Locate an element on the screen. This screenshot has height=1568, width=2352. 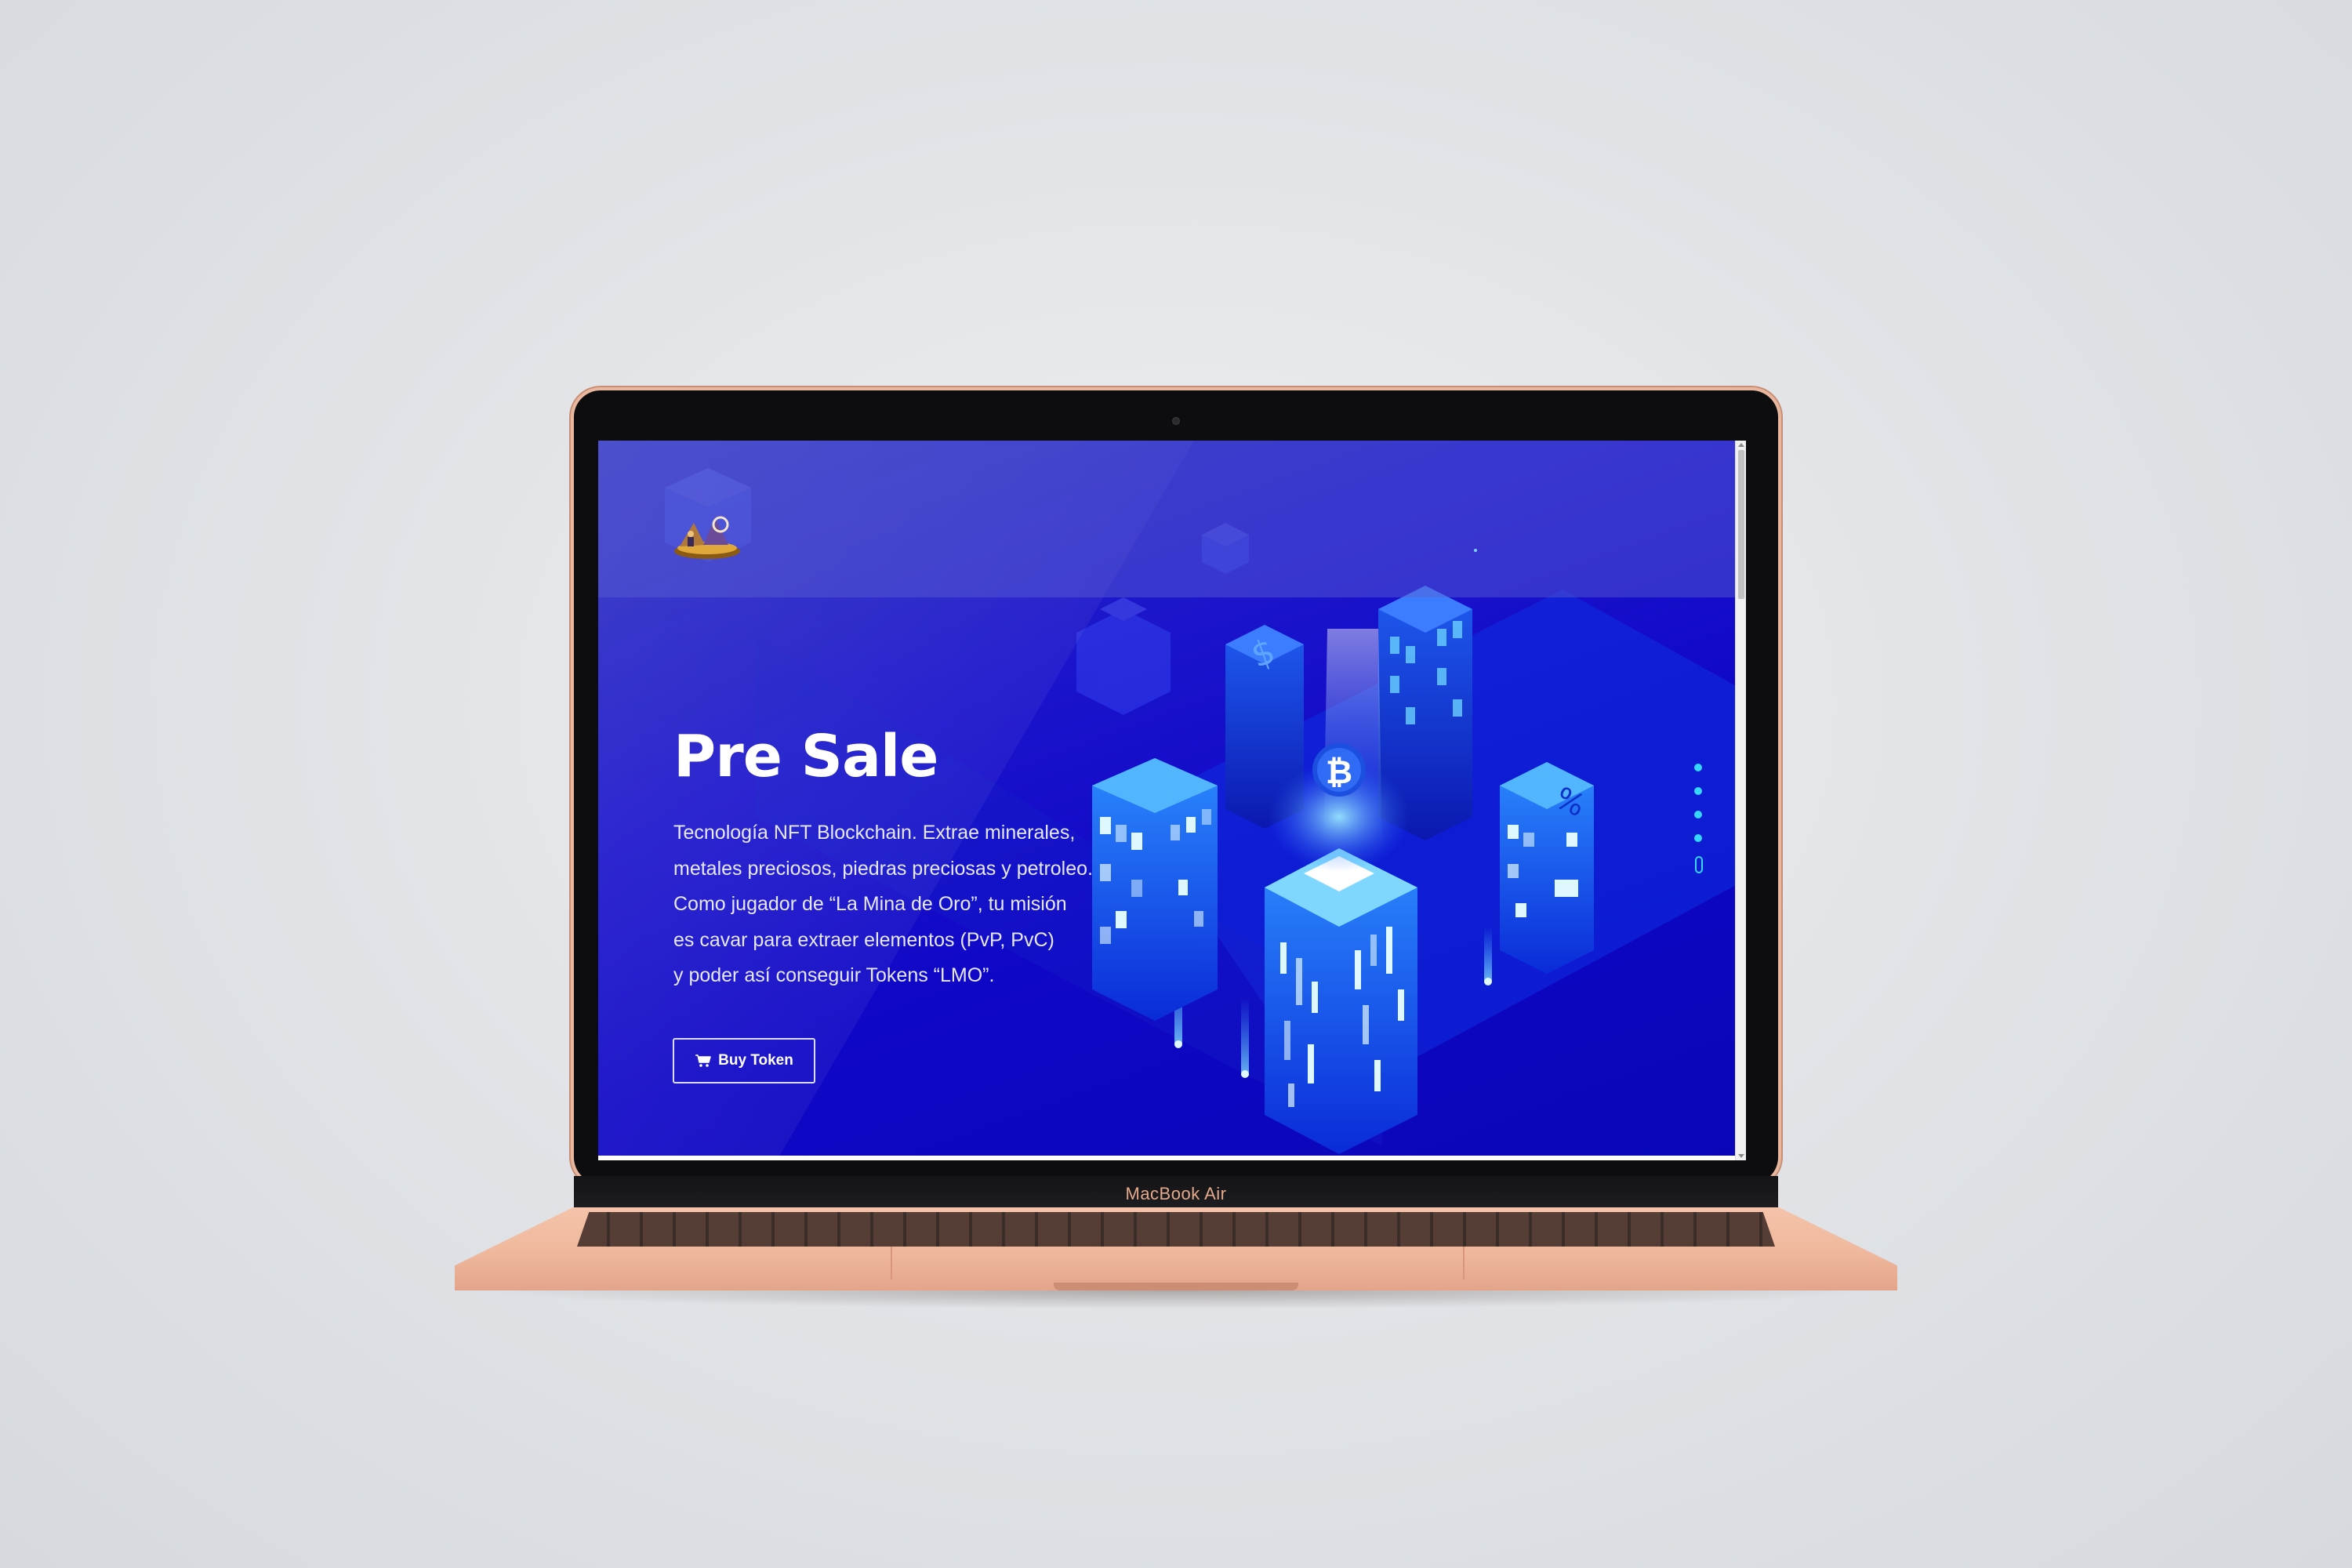
device-label: MacBook Air is located at coordinates (1176, 1193).